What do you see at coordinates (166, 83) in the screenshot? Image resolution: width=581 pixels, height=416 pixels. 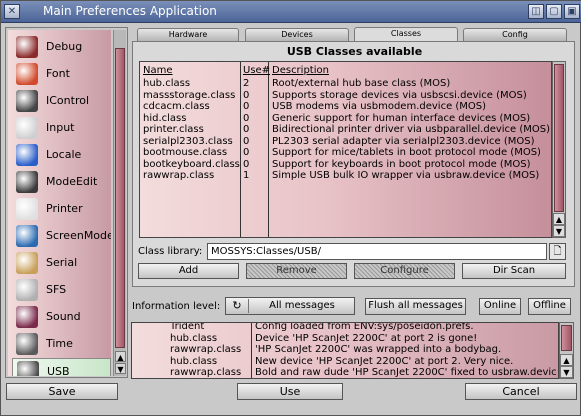 I see `class-row-name: hub.class` at bounding box center [166, 83].